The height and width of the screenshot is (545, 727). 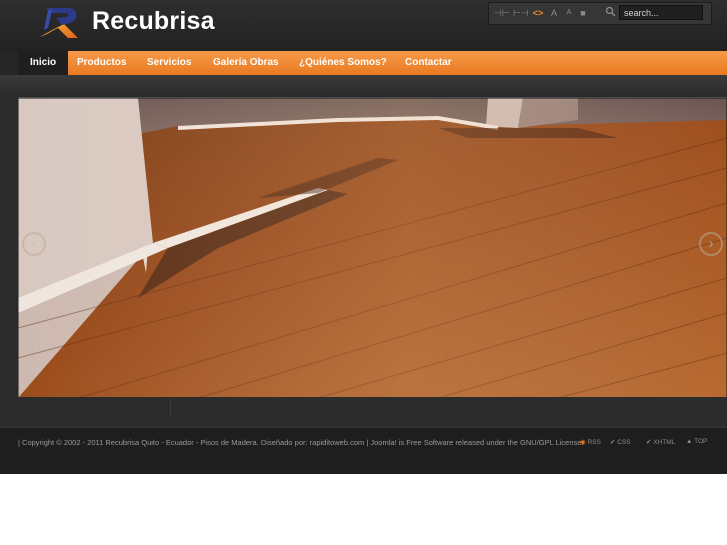 What do you see at coordinates (538, 13) in the screenshot?
I see `code-icon: <>` at bounding box center [538, 13].